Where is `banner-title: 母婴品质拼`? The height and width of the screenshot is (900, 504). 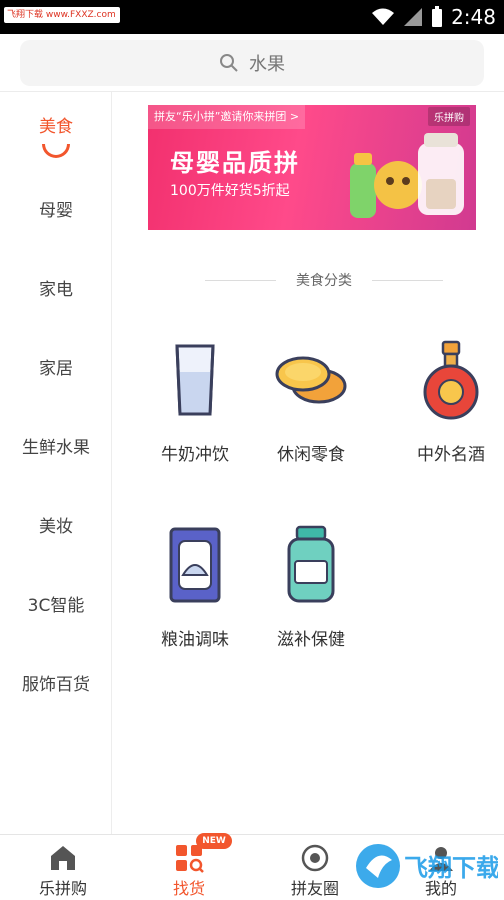
banner-title: 母婴品质拼 is located at coordinates (235, 163).